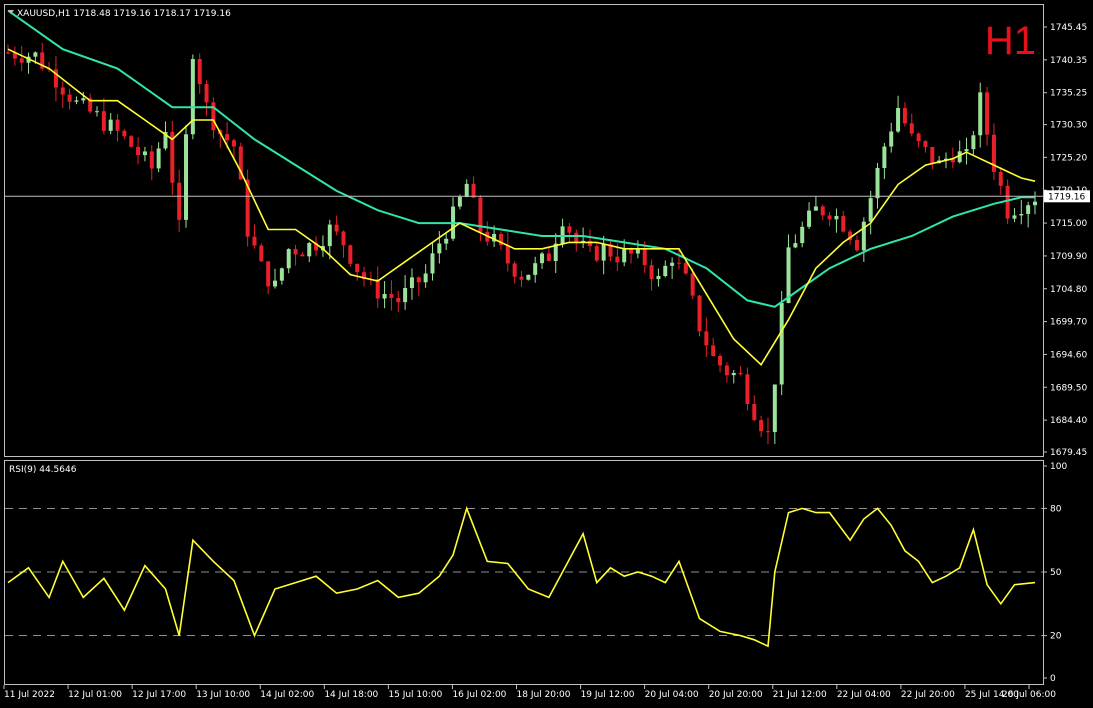  Describe the element at coordinates (159, 695) in the screenshot. I see `time-axis-label: 12 Jul 17:00` at that location.